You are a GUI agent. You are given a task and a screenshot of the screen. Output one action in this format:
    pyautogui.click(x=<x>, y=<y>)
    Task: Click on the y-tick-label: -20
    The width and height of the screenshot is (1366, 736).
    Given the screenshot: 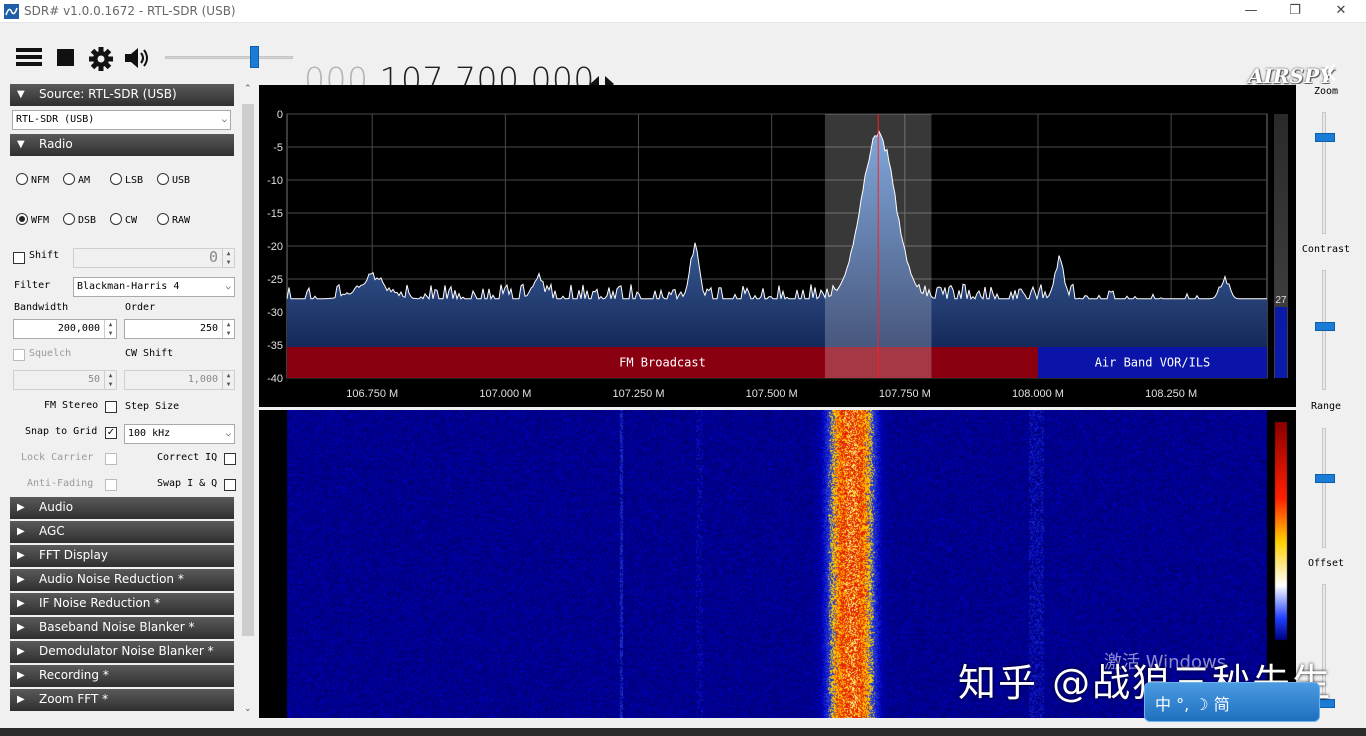 What is the action you would take?
    pyautogui.click(x=275, y=247)
    